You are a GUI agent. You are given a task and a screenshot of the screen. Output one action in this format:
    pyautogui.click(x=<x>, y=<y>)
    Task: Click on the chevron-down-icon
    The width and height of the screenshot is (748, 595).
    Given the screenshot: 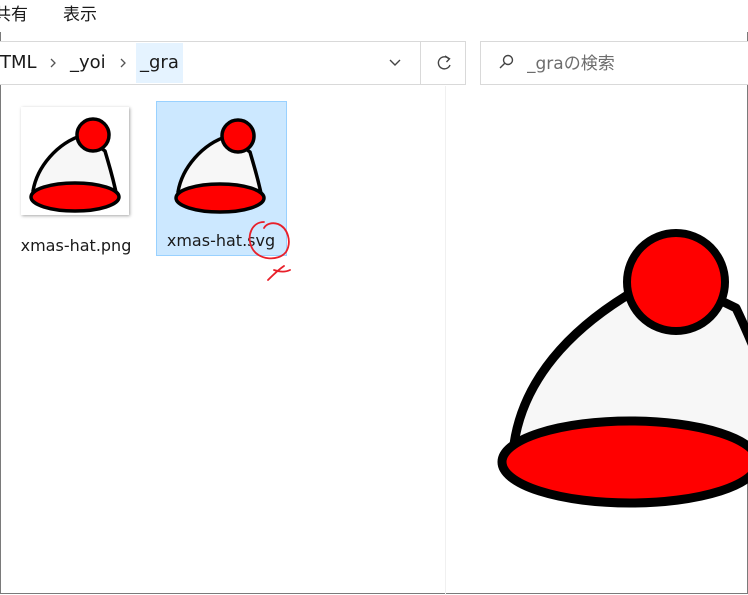 What is the action you would take?
    pyautogui.click(x=395, y=62)
    